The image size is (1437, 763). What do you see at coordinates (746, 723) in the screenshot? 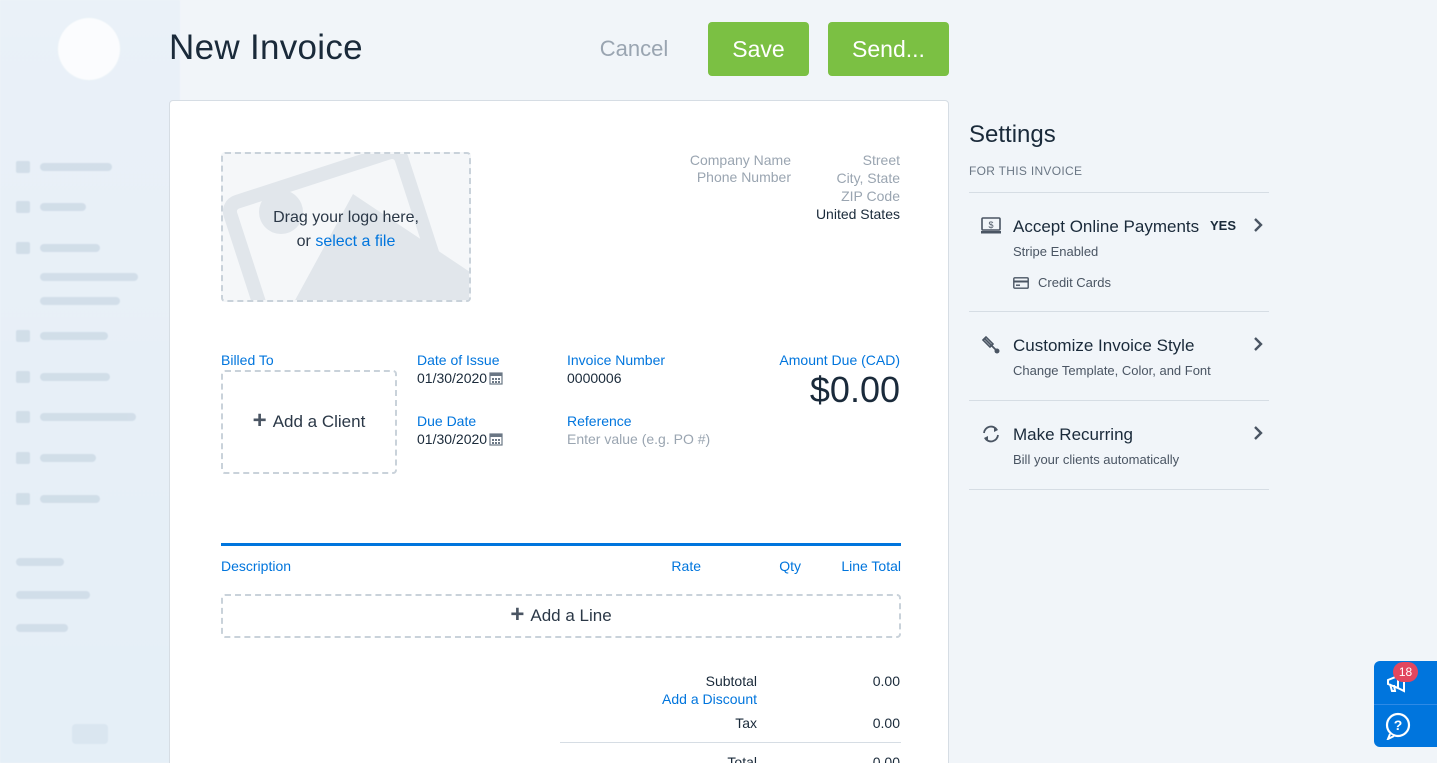
I see `tax-label: Tax` at bounding box center [746, 723].